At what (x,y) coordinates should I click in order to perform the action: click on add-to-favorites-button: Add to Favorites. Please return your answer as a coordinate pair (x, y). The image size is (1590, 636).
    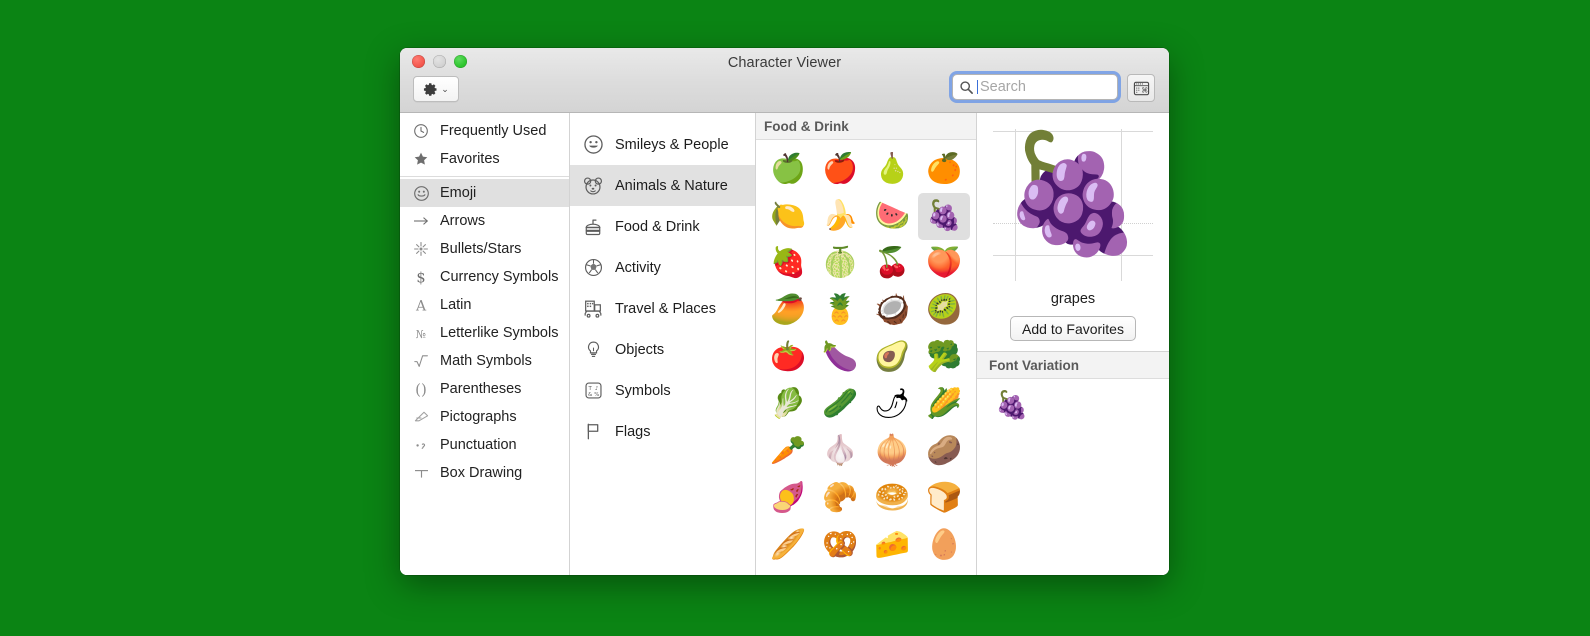
    Looking at the image, I should click on (1073, 328).